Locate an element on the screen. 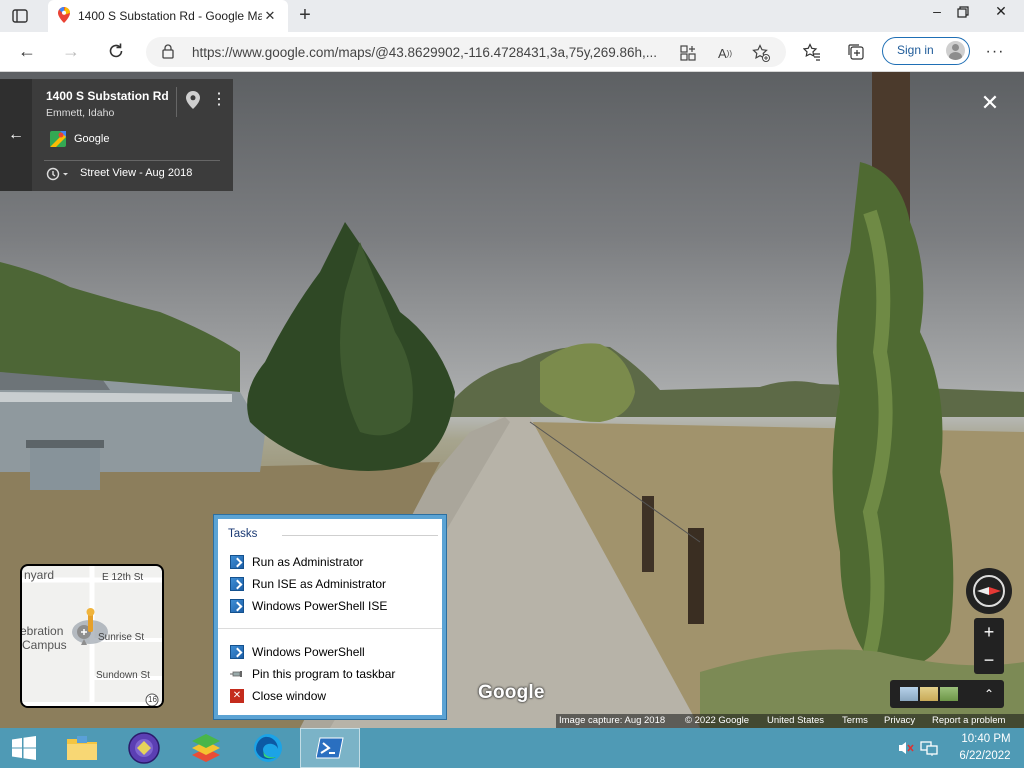 The width and height of the screenshot is (1024, 768). forward-icon: → is located at coordinates (71, 52).